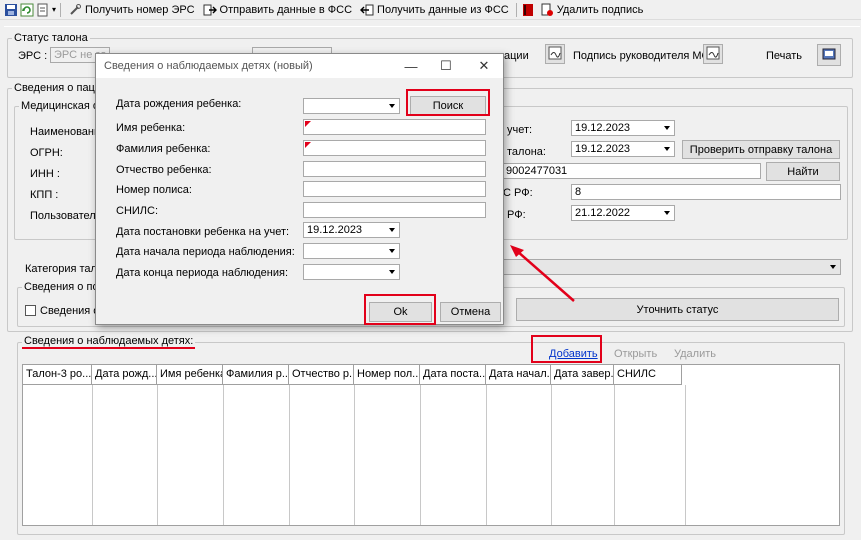 The height and width of the screenshot is (540, 861). Describe the element at coordinates (520, 130) in the screenshot. I see `reg-date-label: учет:` at that location.